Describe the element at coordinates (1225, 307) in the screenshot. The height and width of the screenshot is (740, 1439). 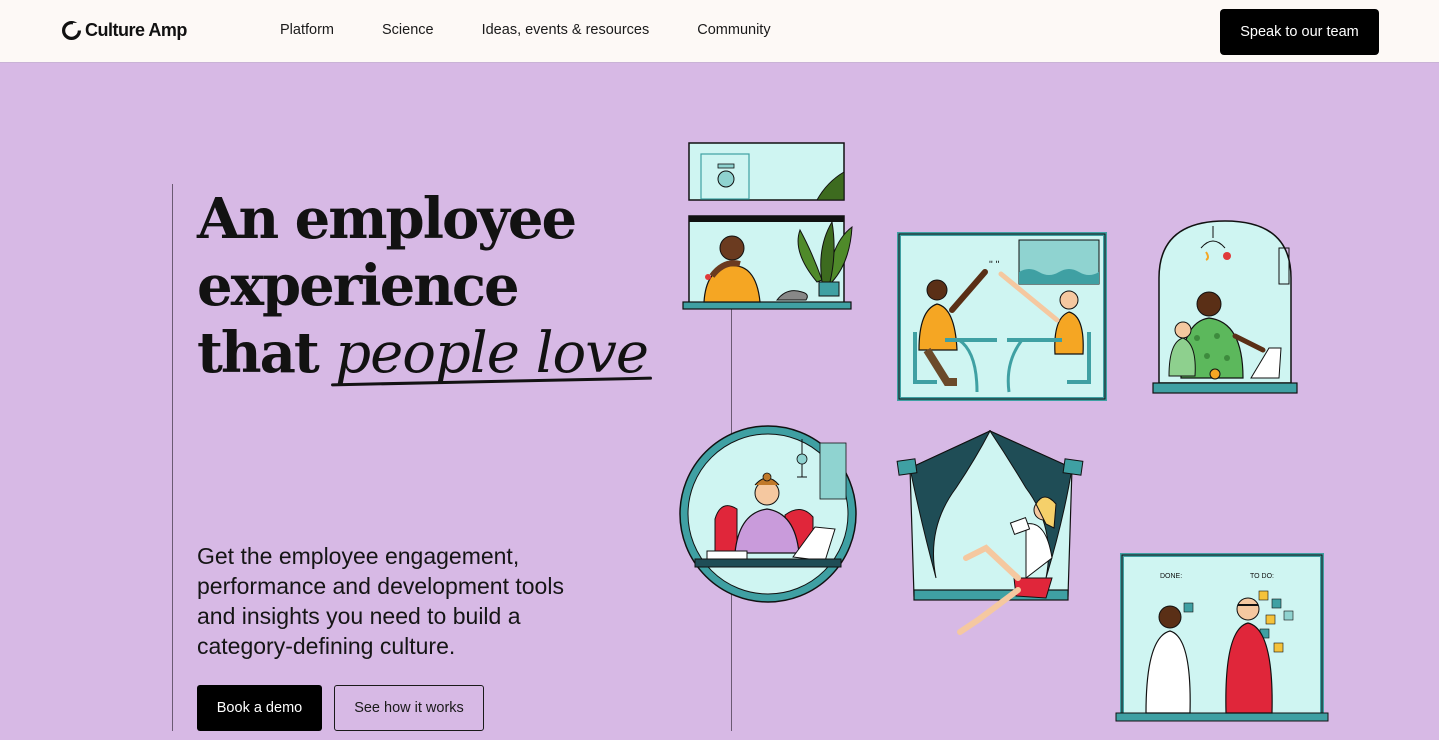
I see `parent-working-with-baby-illustration` at that location.